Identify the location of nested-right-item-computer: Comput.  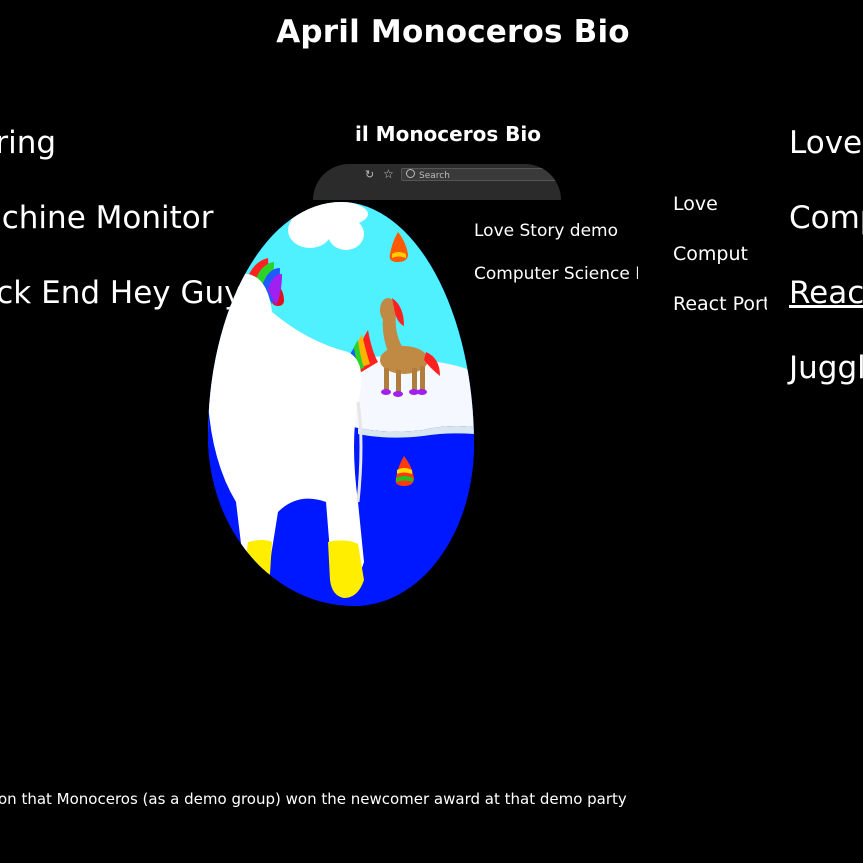
(720, 265).